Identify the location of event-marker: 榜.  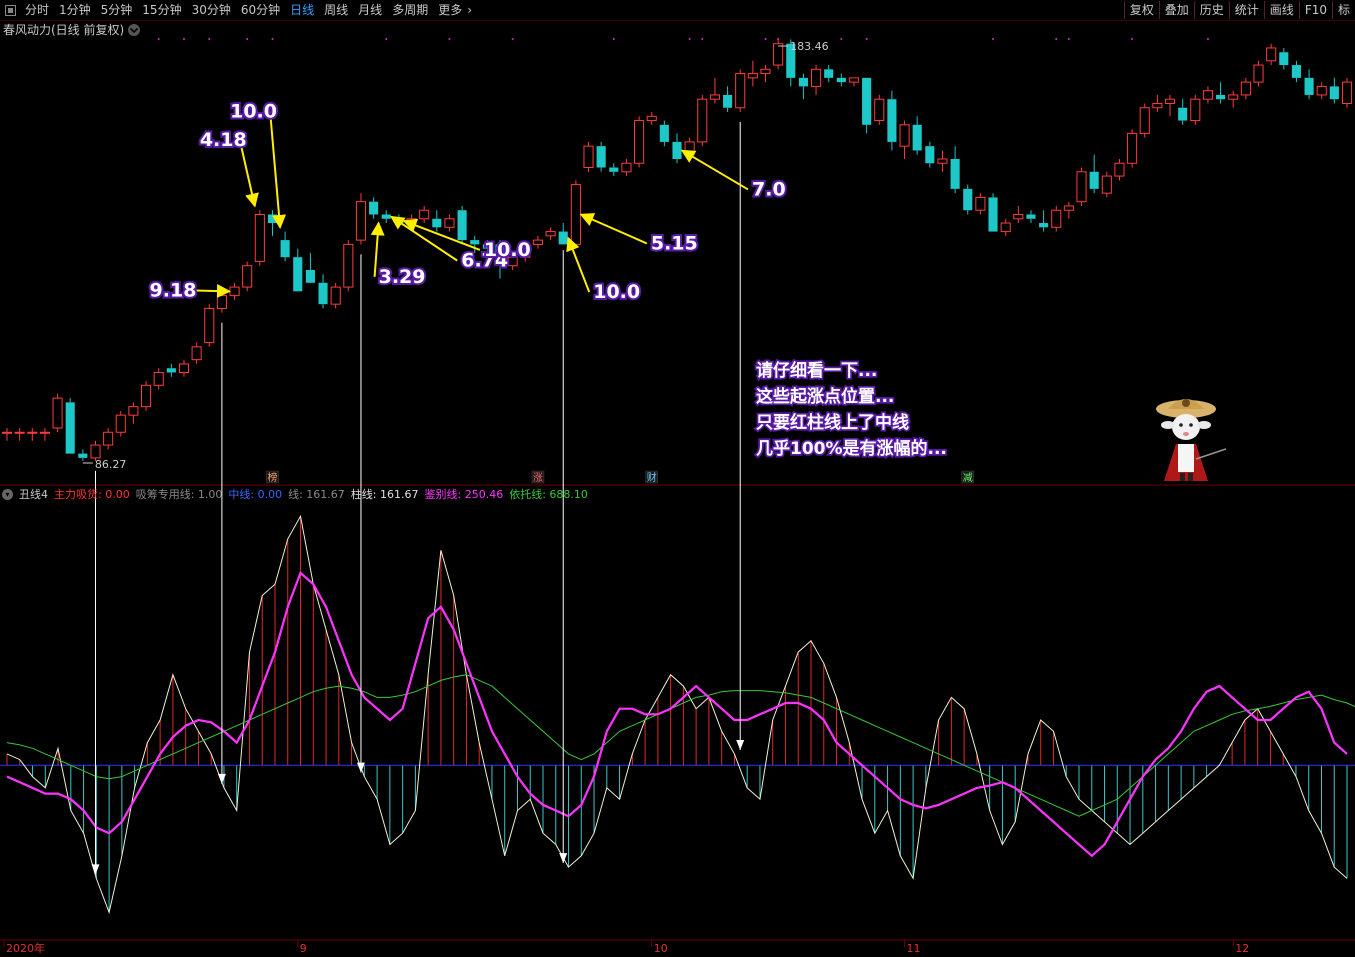
(272, 477).